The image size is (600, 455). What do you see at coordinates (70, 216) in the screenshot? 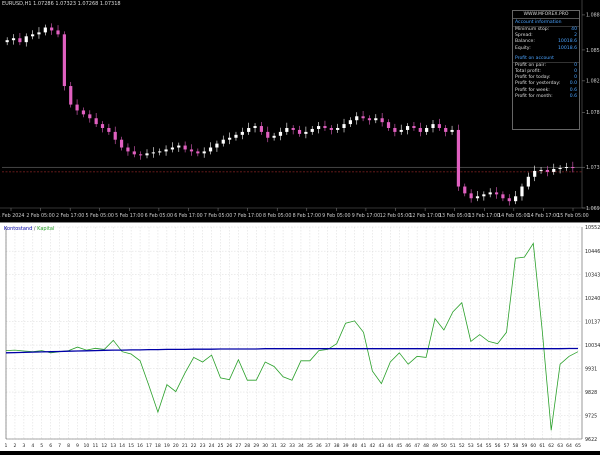
I see `time-tick-label: 2 Feb 17:00` at bounding box center [70, 216].